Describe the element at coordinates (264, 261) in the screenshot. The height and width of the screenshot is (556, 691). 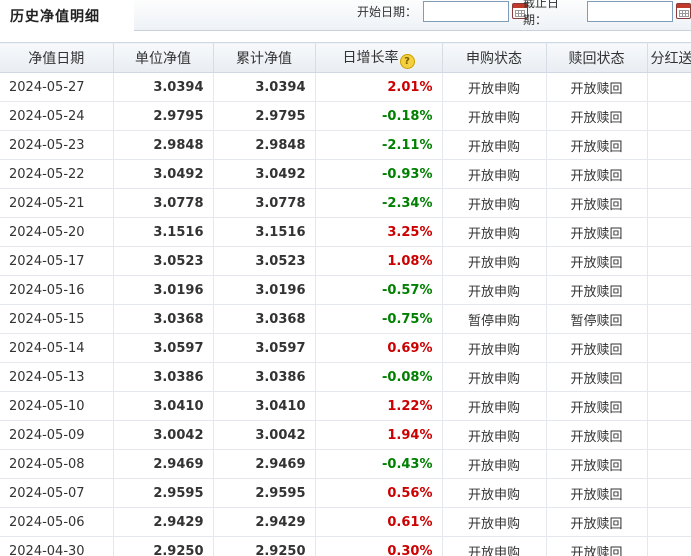
I see `cell-acc-nav: 3.0523` at that location.